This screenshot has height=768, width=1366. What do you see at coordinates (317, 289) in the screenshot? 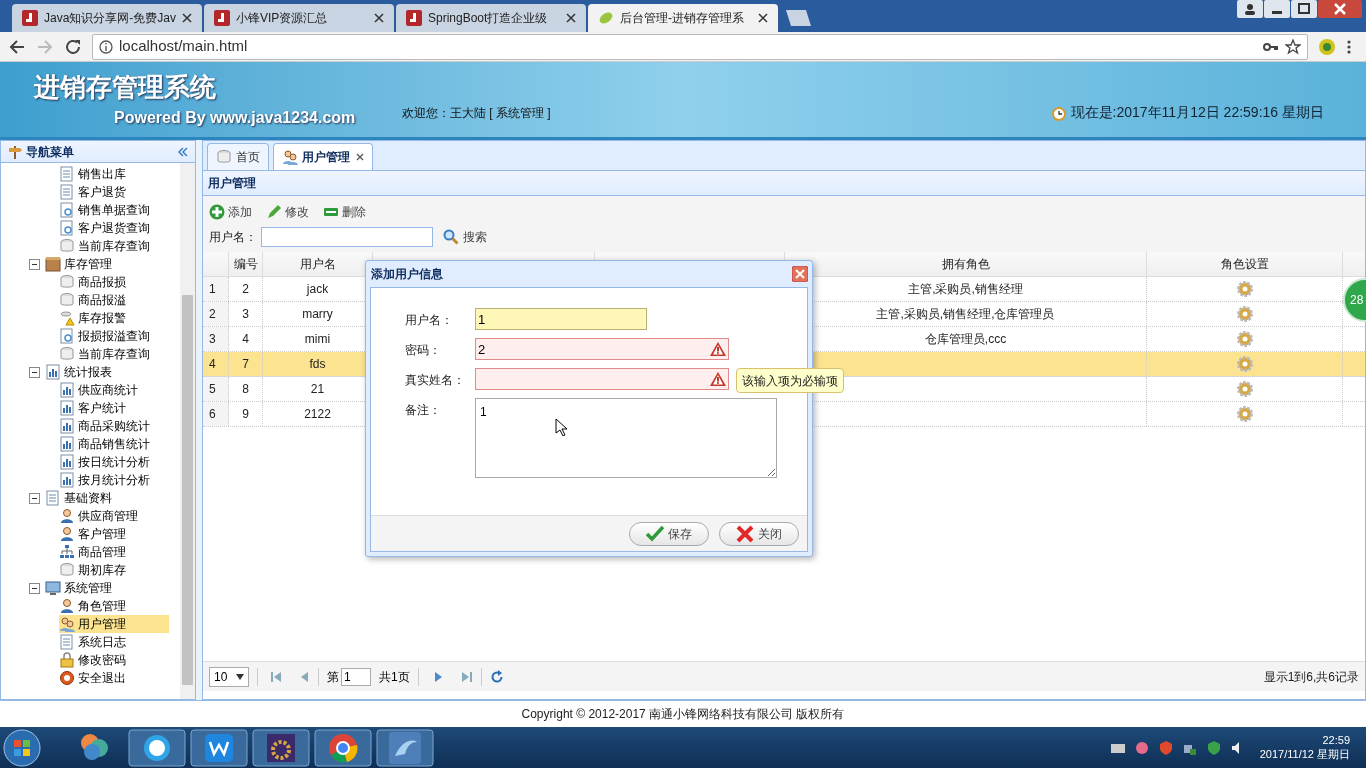
I see `table-cell-text: jack` at bounding box center [317, 289].